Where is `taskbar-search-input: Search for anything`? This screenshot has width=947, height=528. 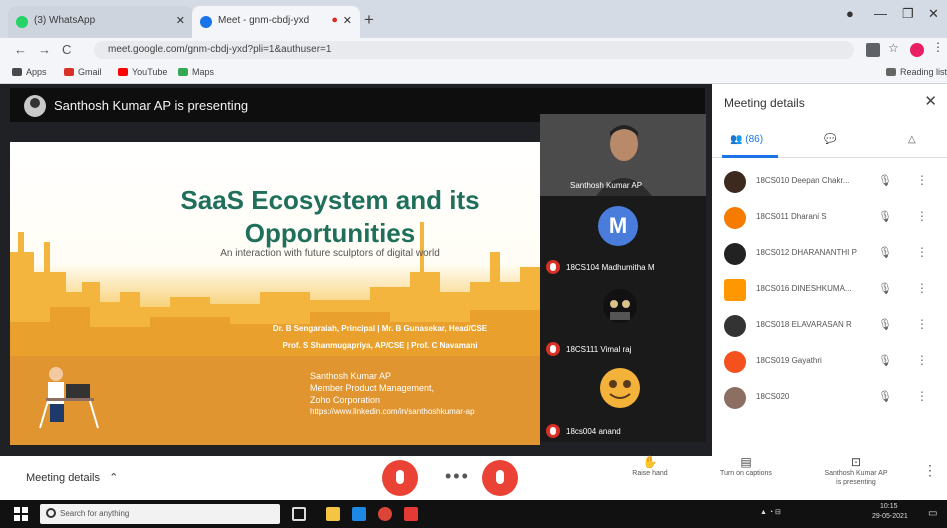 taskbar-search-input: Search for anything is located at coordinates (160, 514).